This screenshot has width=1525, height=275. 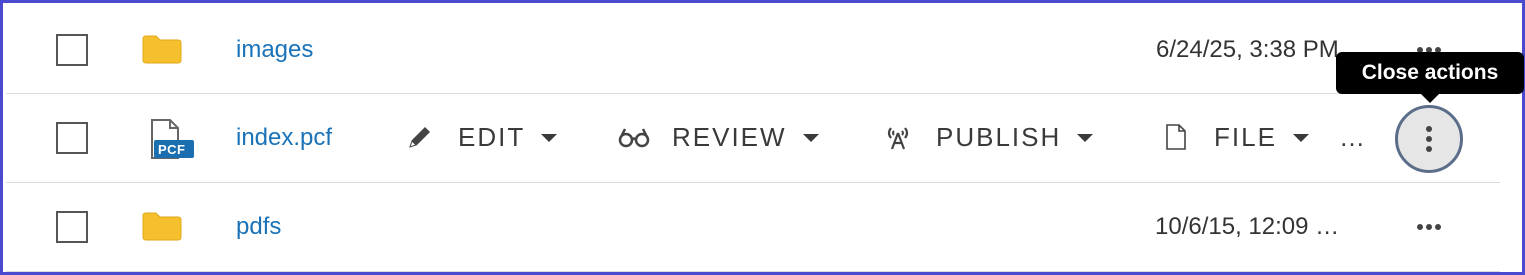 I want to click on edit-menu-button: EDIT, so click(x=481, y=137).